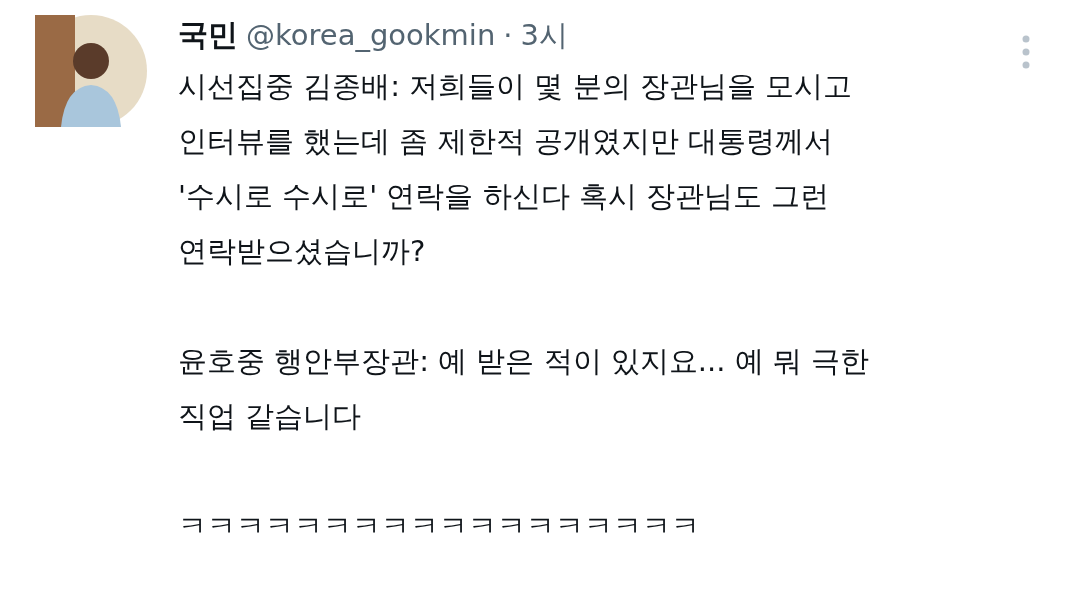  What do you see at coordinates (91, 71) in the screenshot?
I see `avatar` at bounding box center [91, 71].